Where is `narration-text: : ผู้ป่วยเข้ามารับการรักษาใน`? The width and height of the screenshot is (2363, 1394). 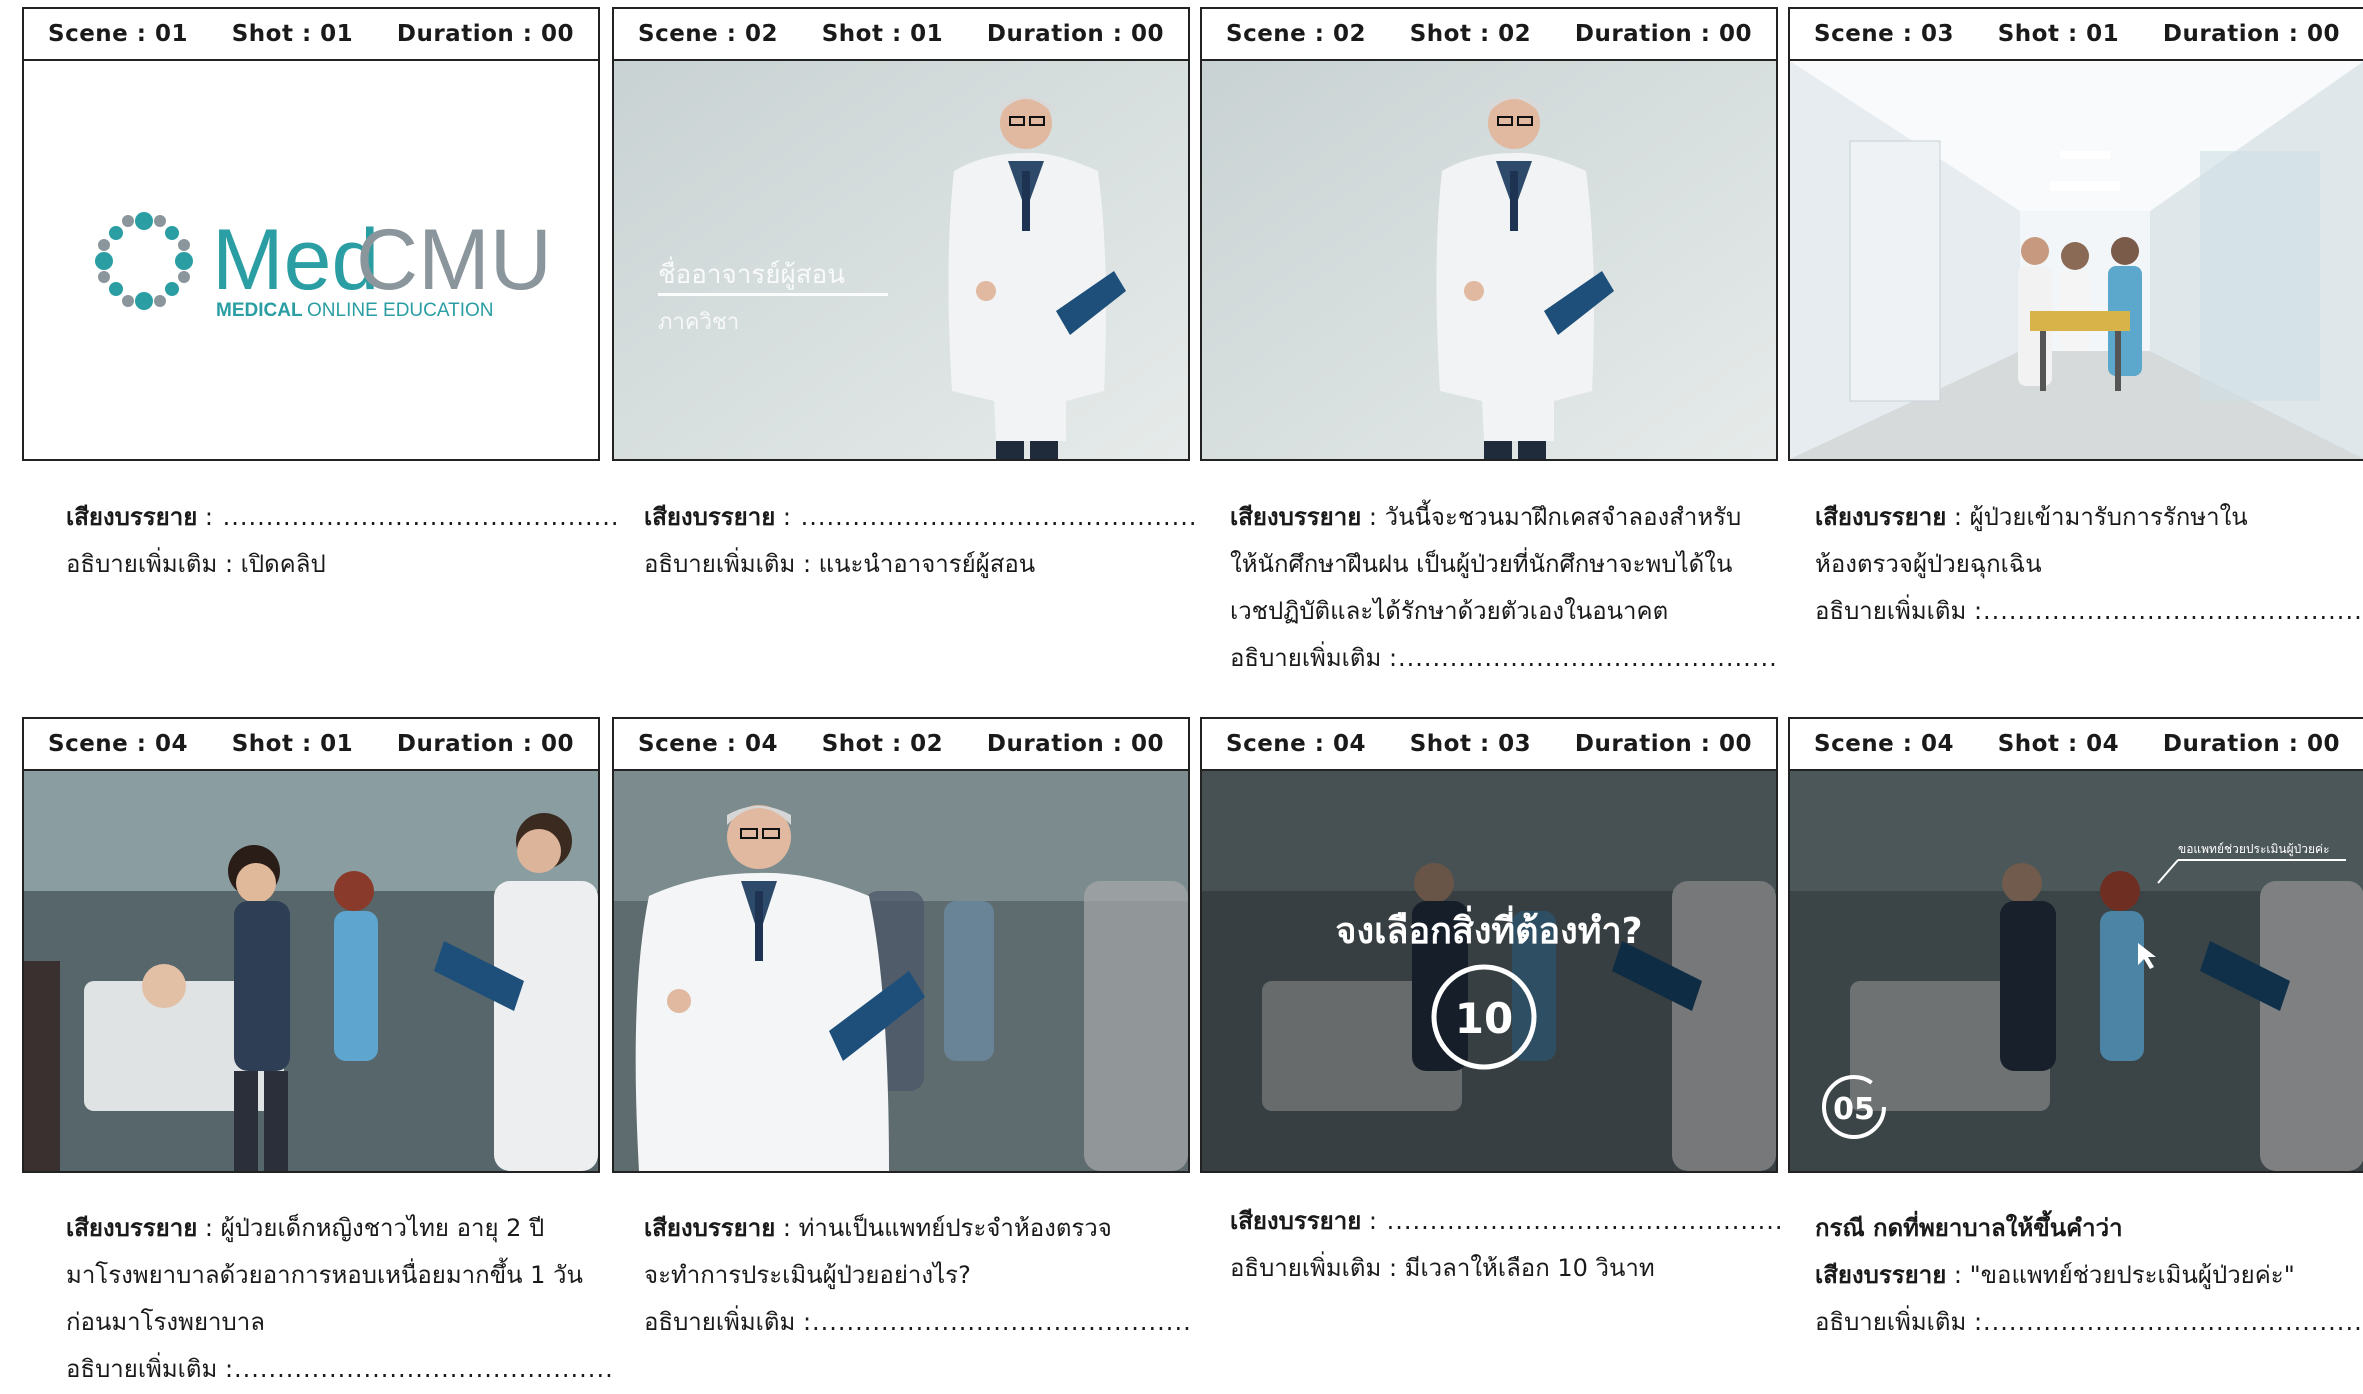
narration-text: : ผู้ป่วยเข้ามารับการรักษาใน is located at coordinates (2100, 517).